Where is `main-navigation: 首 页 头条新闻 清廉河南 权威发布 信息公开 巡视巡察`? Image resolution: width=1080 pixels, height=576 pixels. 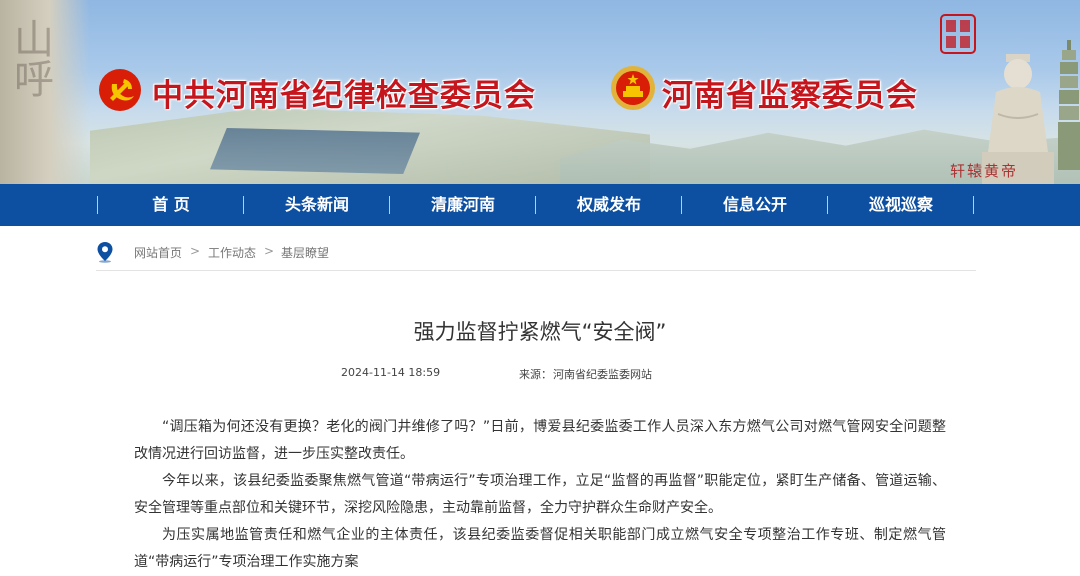 main-navigation: 首 页 头条新闻 清廉河南 权威发布 信息公开 巡视巡察 is located at coordinates (540, 205).